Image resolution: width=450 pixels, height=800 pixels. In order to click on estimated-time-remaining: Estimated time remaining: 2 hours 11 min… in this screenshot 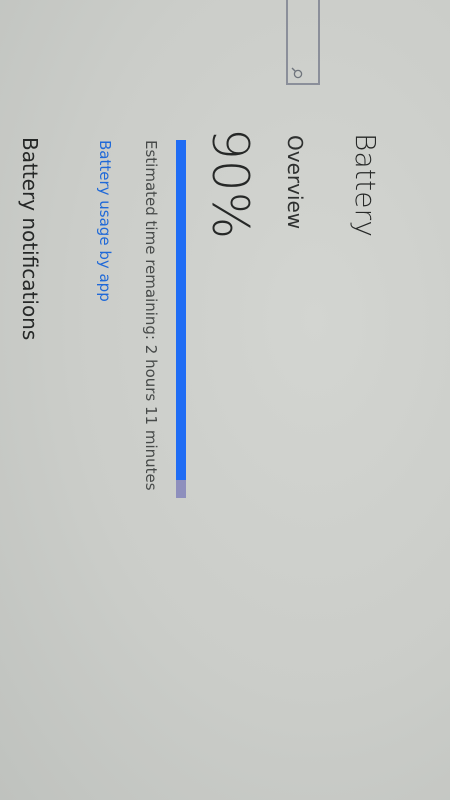, I will do `click(151, 315)`.